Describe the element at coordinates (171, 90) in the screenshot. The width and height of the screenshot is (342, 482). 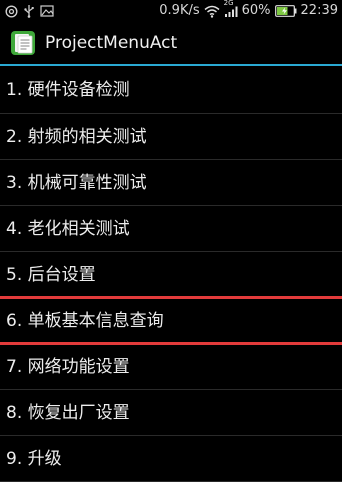
I see `menu-item-hardware-test: 1. 硬件设备检测` at that location.